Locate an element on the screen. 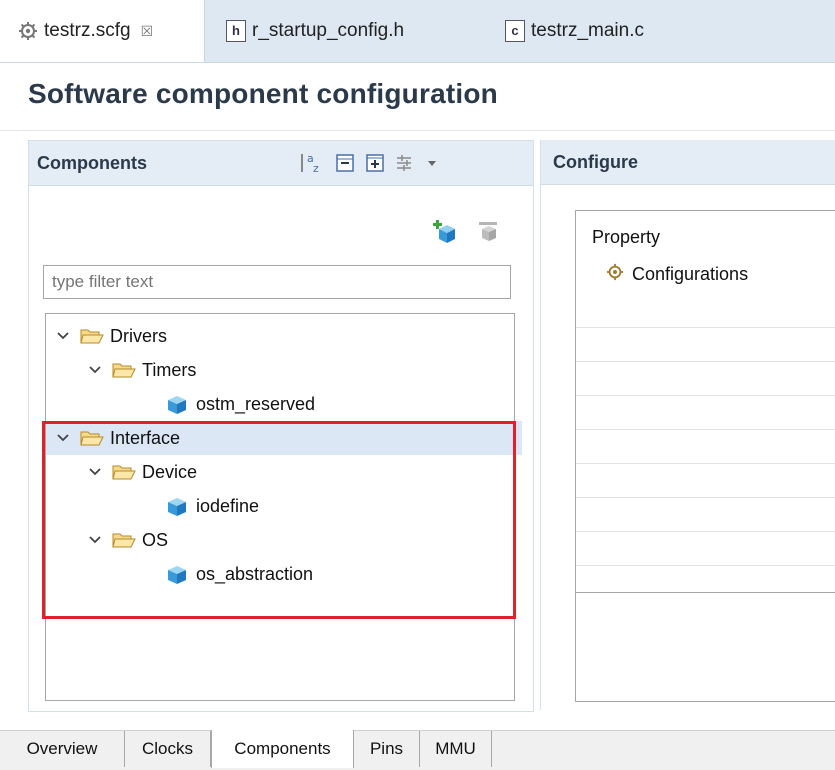  property-column-header: Property is located at coordinates (626, 237).